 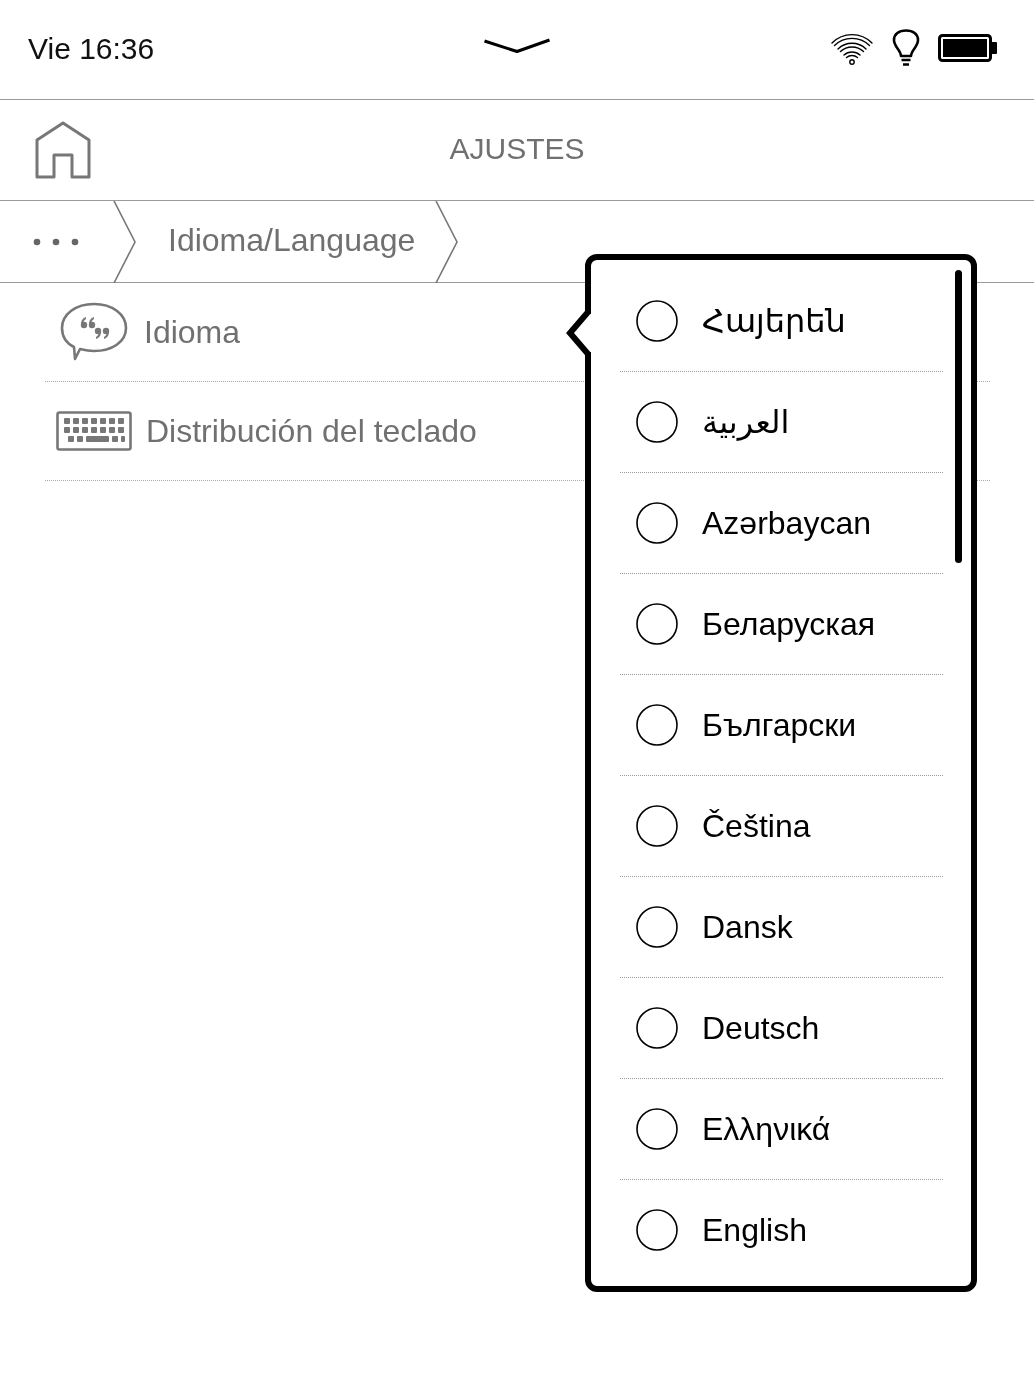 What do you see at coordinates (94, 332) in the screenshot?
I see `speech-bubble-icon` at bounding box center [94, 332].